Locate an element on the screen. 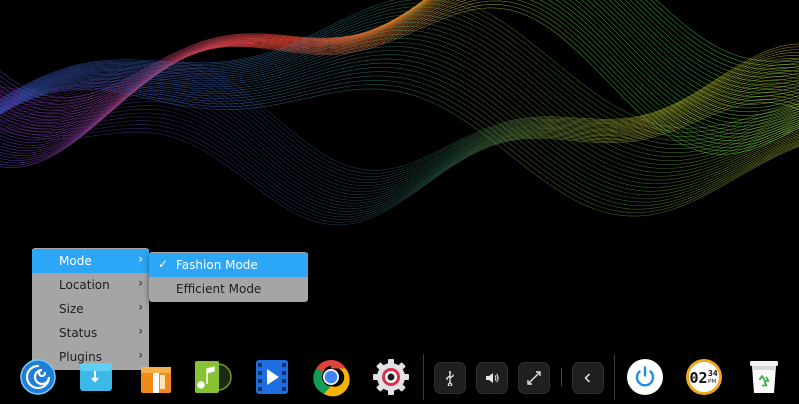 The height and width of the screenshot is (404, 799). usb-tray-button is located at coordinates (450, 378).